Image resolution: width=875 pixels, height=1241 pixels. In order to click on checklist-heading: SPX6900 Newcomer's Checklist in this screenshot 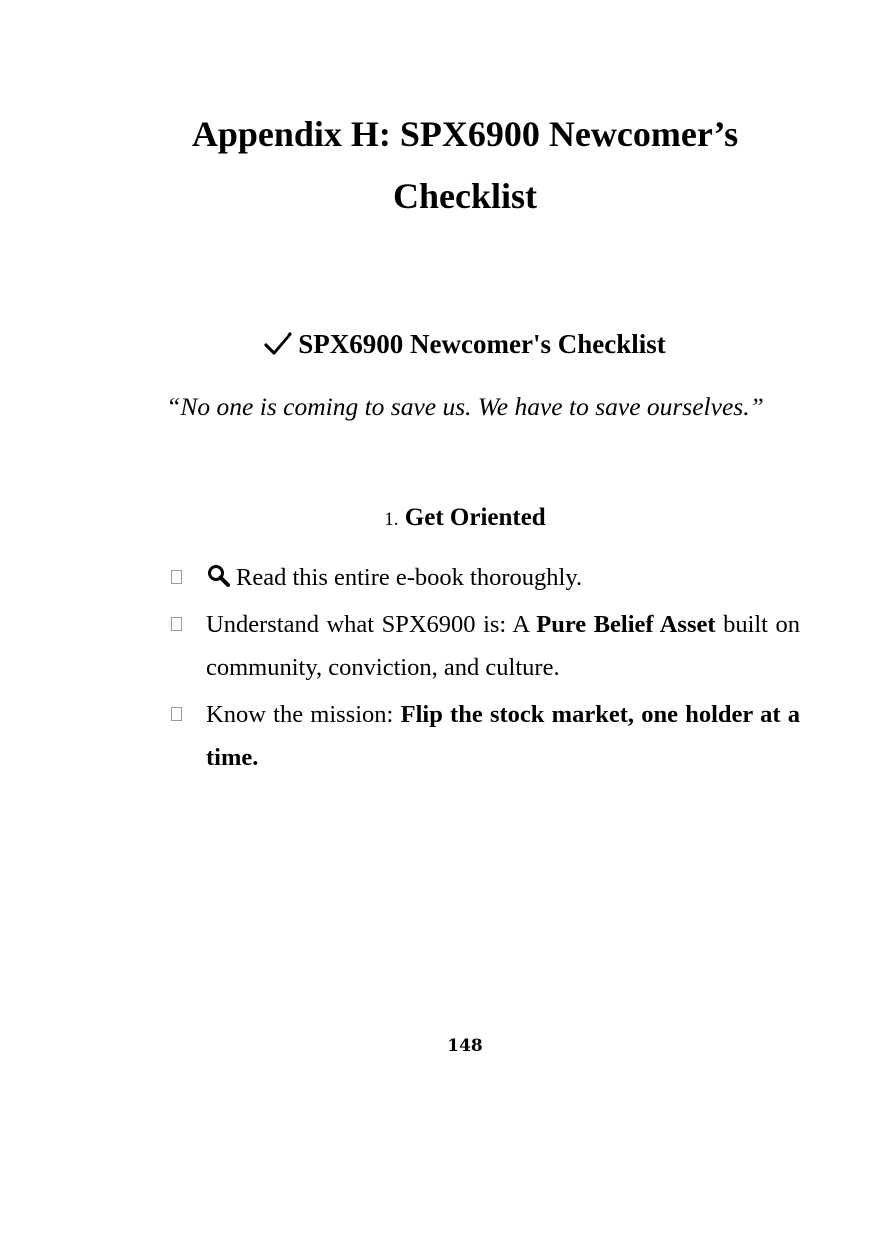, I will do `click(465, 344)`.